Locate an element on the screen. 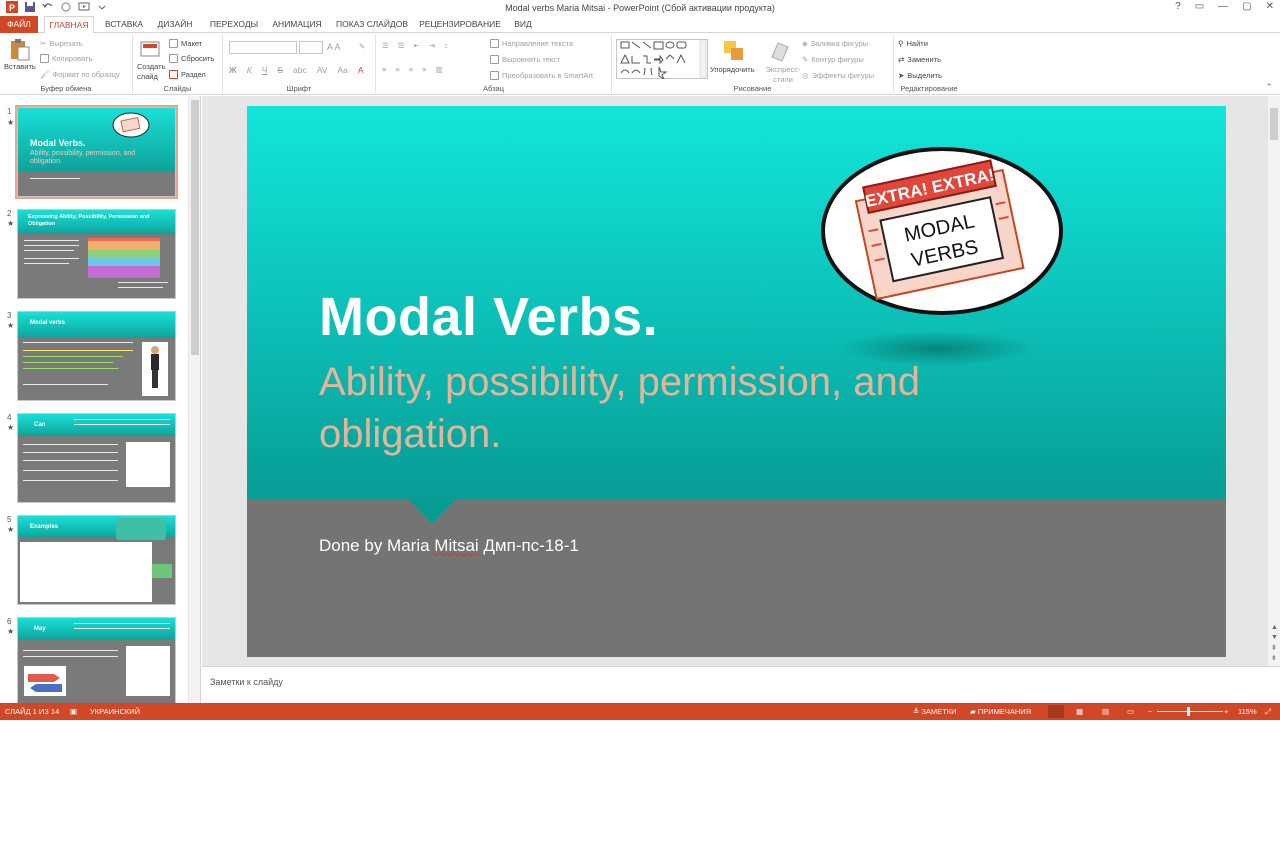  zoom-slider-knob is located at coordinates (1188, 711).